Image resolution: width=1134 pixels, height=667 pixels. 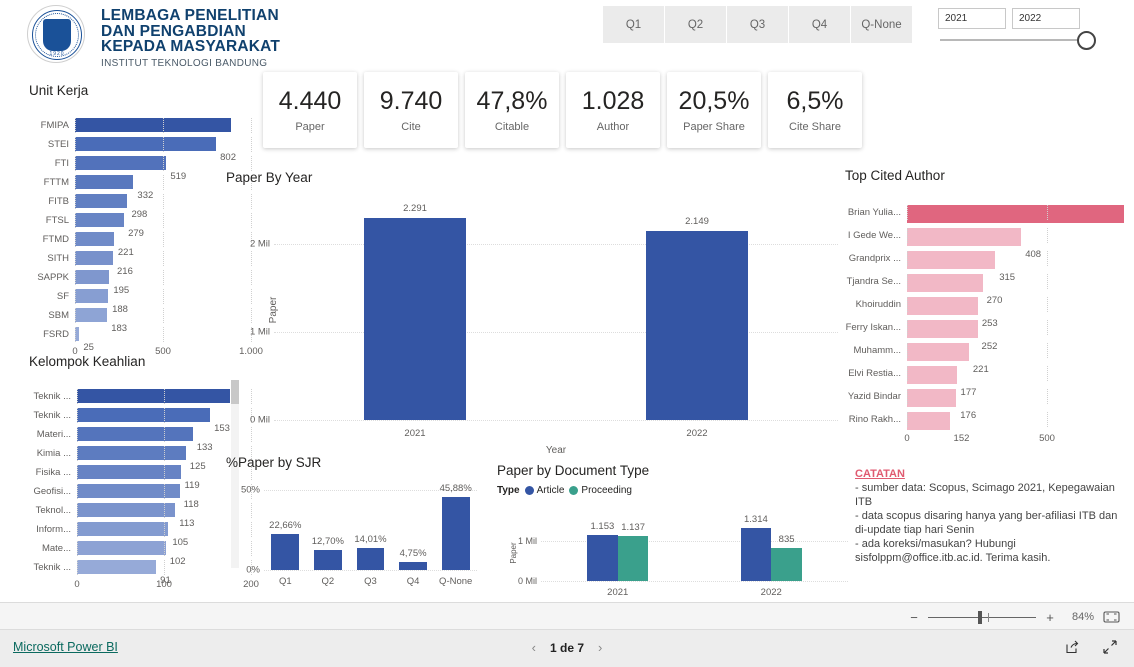 What do you see at coordinates (1015, 40) in the screenshot?
I see `year-slider-track` at bounding box center [1015, 40].